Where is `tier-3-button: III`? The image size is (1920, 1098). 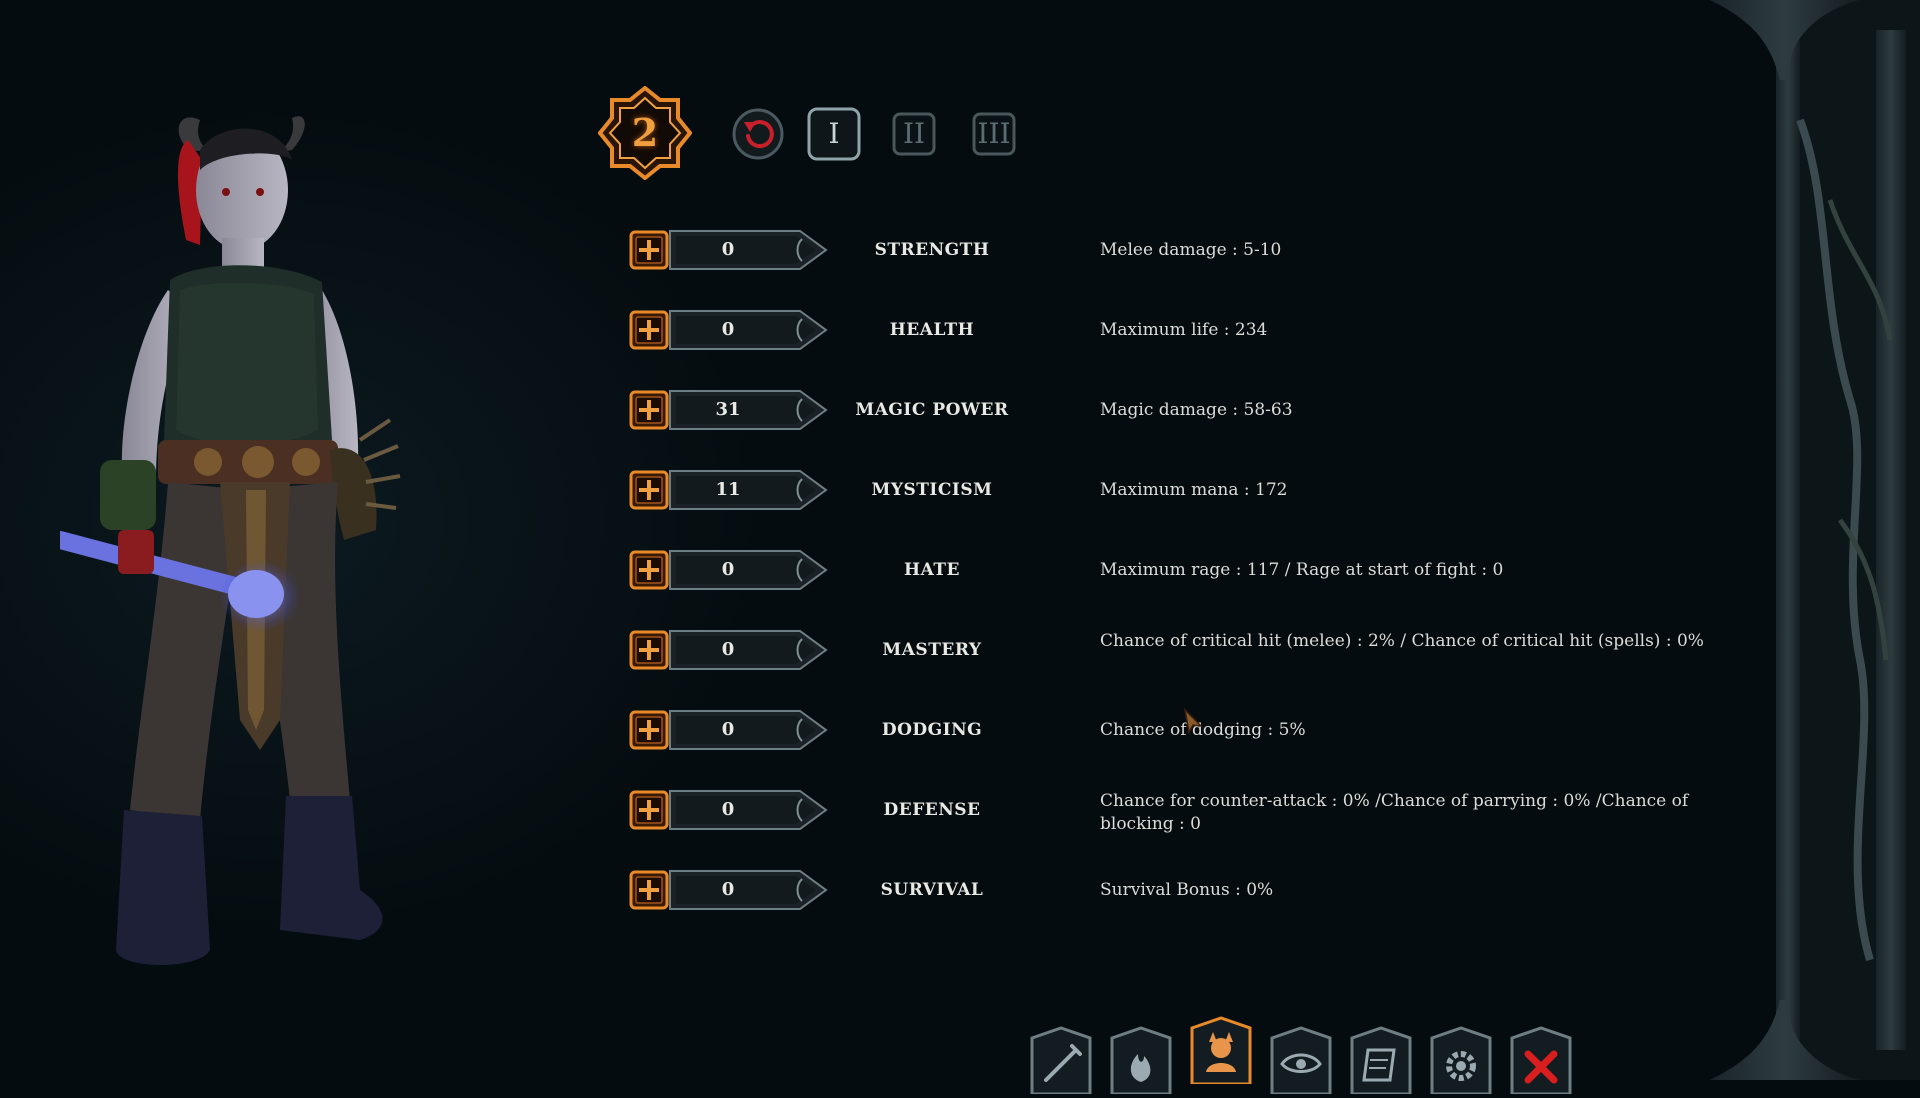
tier-3-button: III is located at coordinates (994, 134).